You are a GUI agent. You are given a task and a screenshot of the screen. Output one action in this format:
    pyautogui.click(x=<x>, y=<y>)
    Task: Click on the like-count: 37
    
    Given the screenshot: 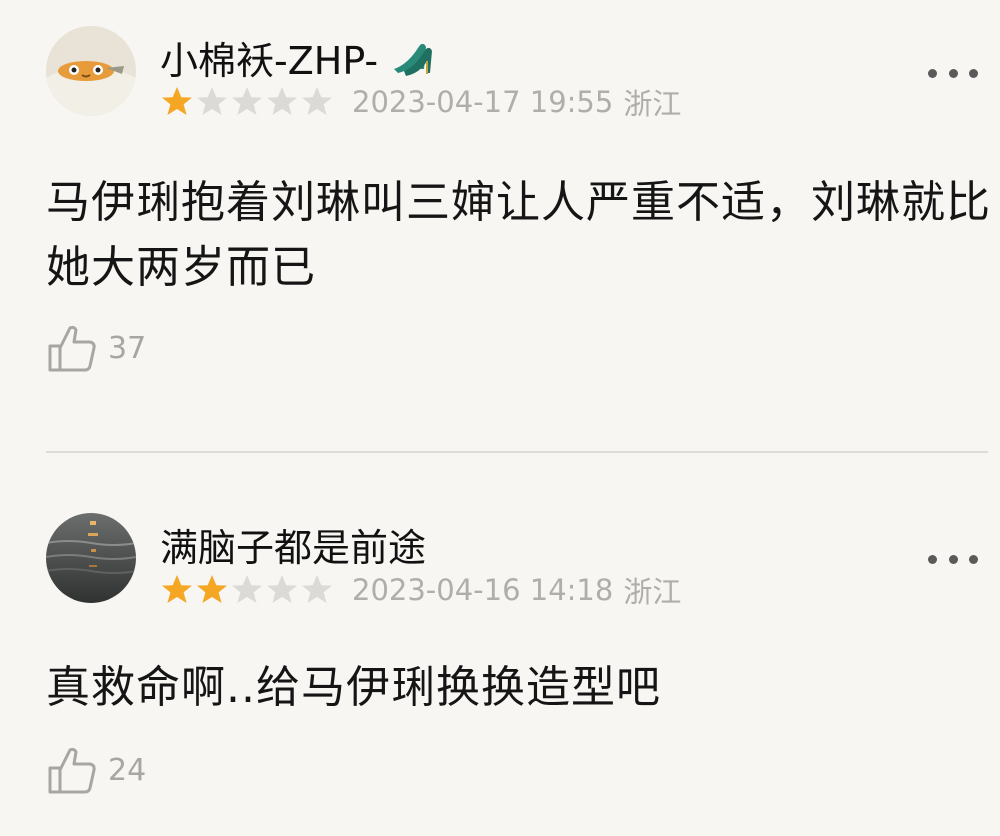 What is the action you would take?
    pyautogui.click(x=127, y=348)
    